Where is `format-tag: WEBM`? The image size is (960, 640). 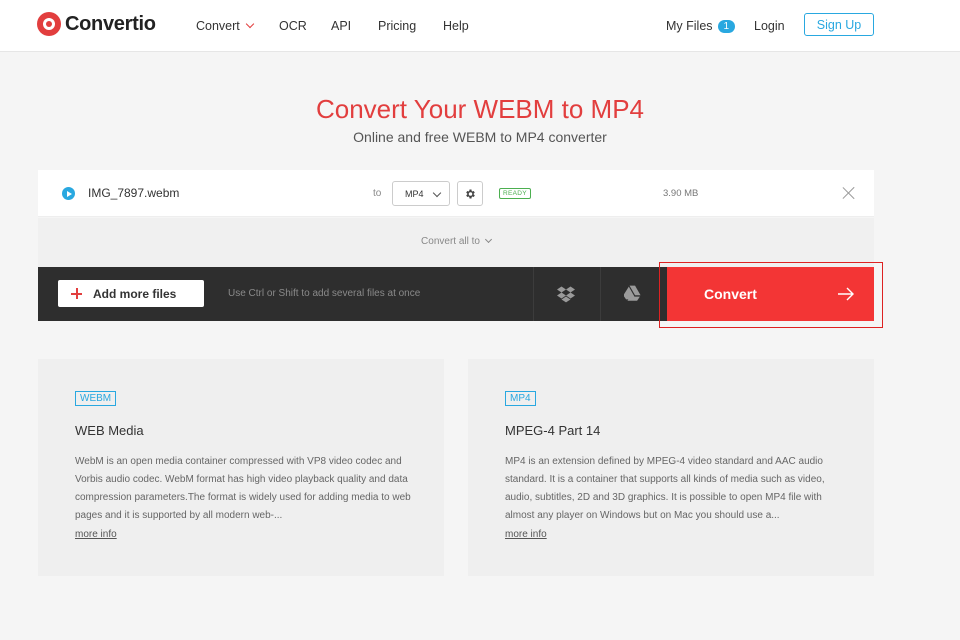
format-tag: WEBM is located at coordinates (96, 398).